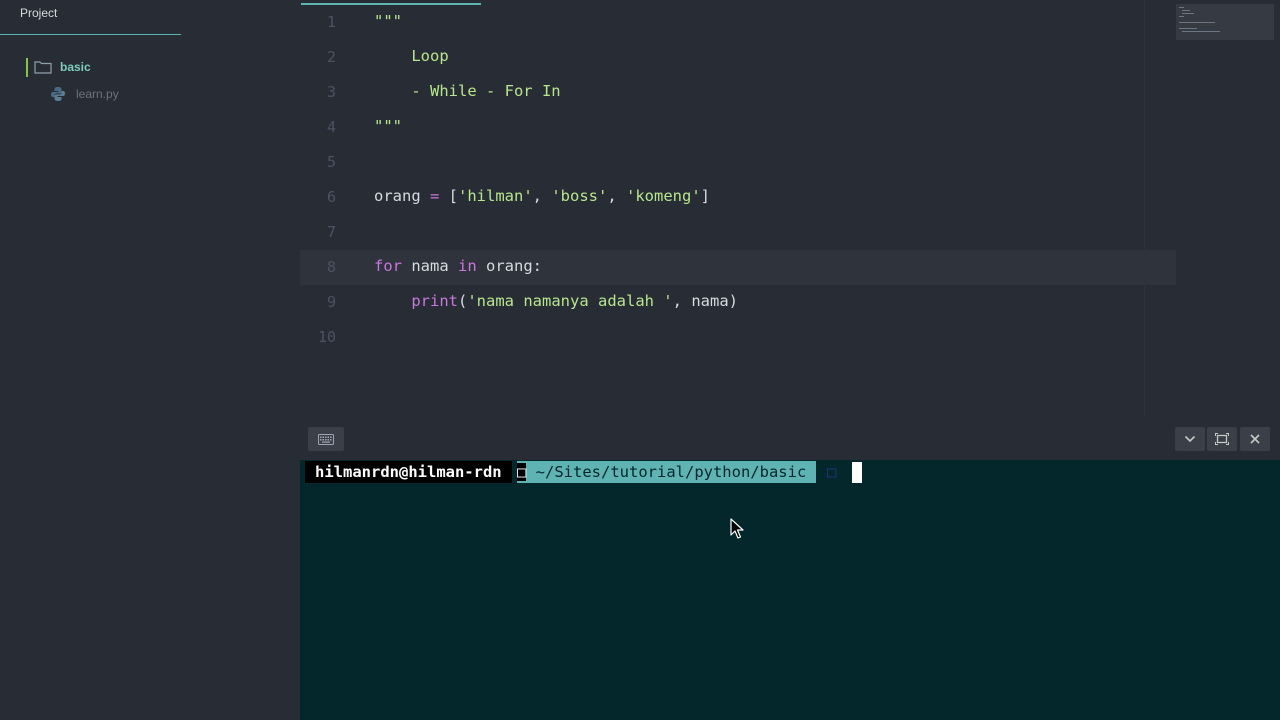 This screenshot has width=1280, height=720. Describe the element at coordinates (388, 266) in the screenshot. I see `code-token: for` at that location.